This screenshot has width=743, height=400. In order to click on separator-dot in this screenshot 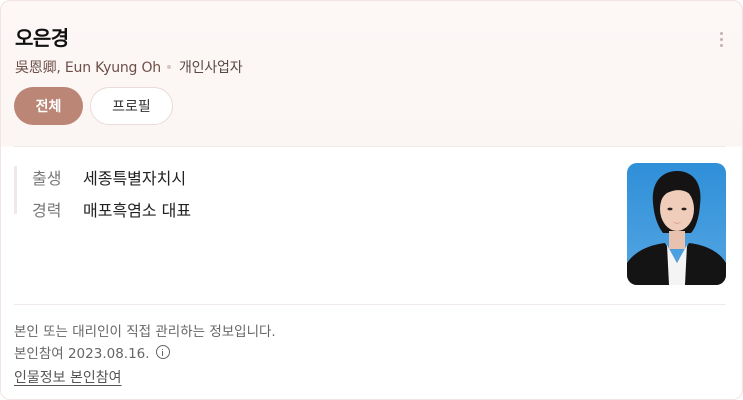, I will do `click(168, 67)`.